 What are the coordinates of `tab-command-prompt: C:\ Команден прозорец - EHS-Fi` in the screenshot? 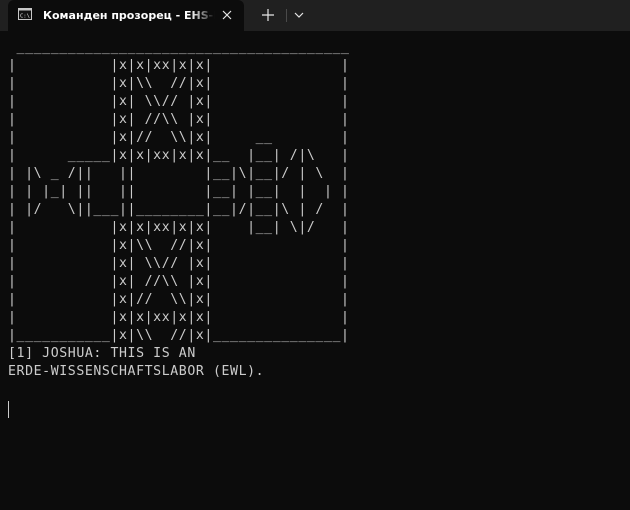 It's located at (126, 15).